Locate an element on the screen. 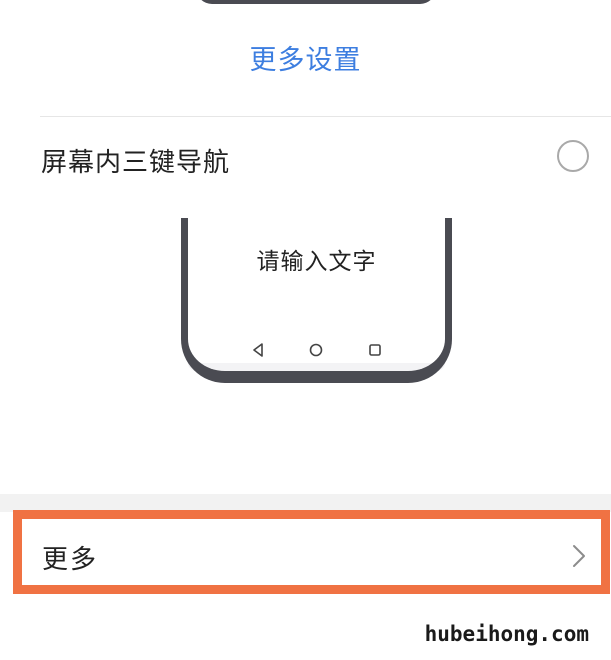 The width and height of the screenshot is (611, 660). preview-nav-keys is located at coordinates (316, 350).